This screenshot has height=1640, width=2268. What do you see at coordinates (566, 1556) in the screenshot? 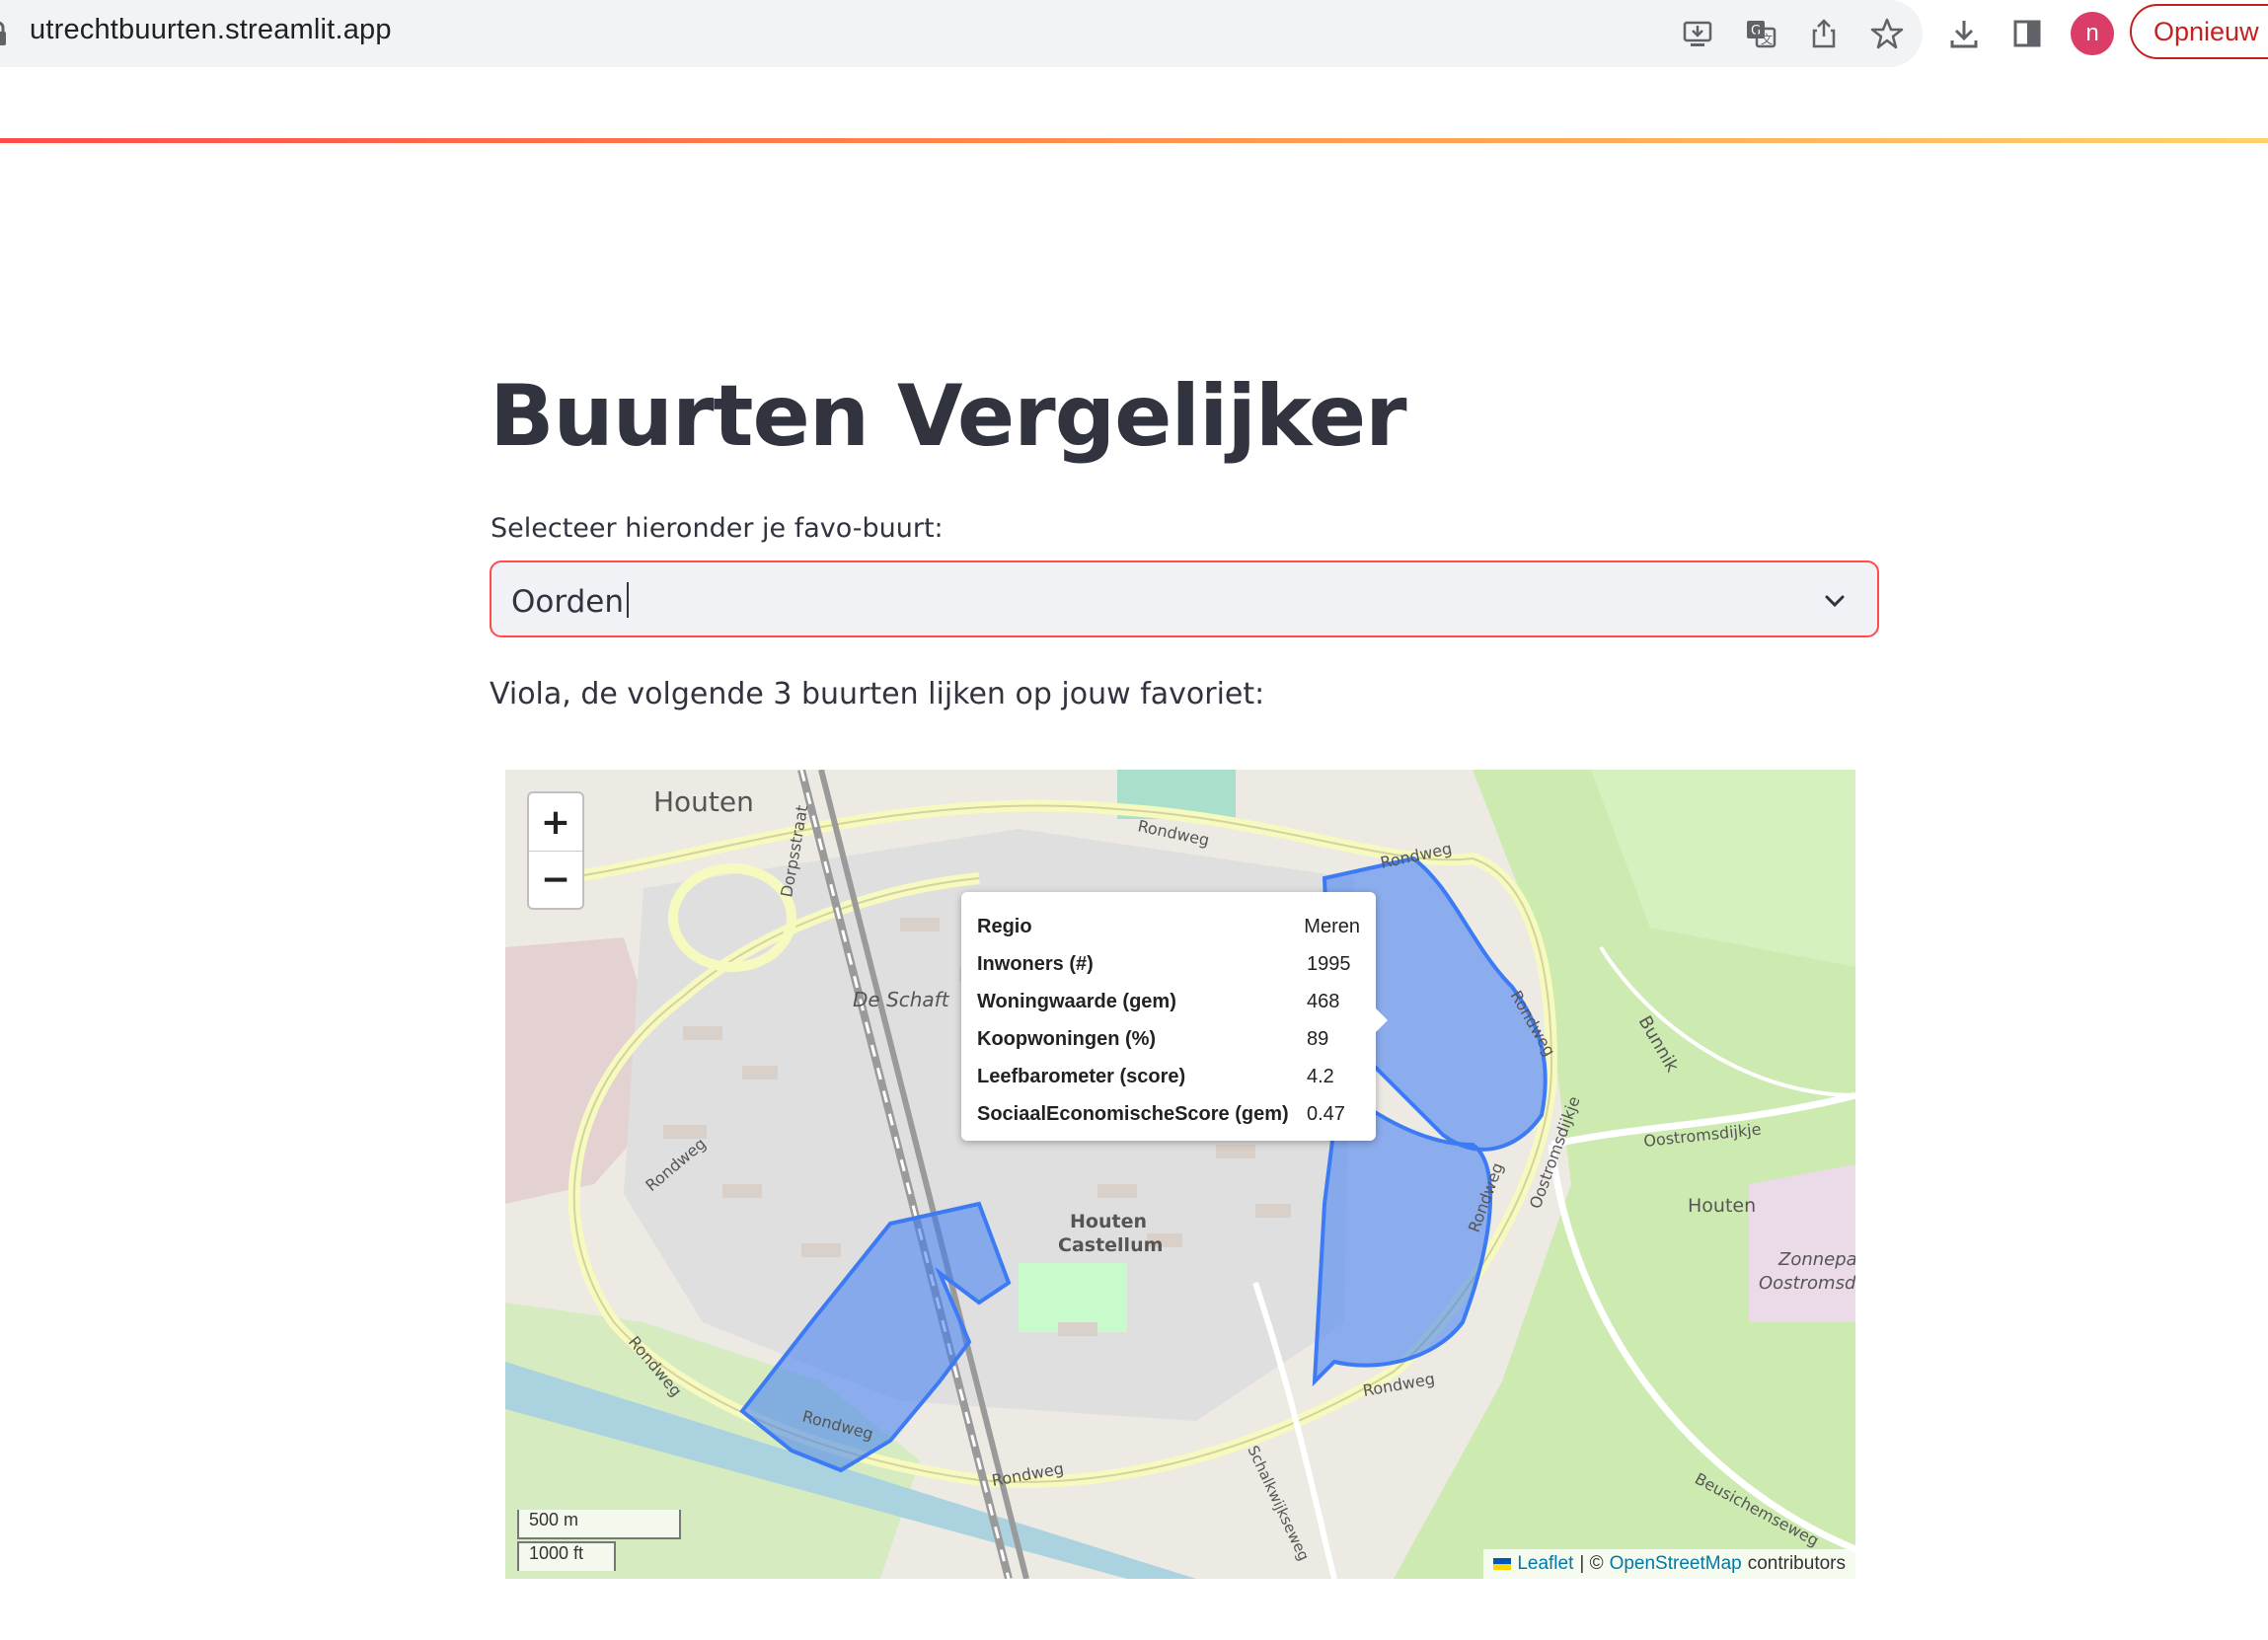
I see `scale-bar-imperial: 1000 ft` at bounding box center [566, 1556].